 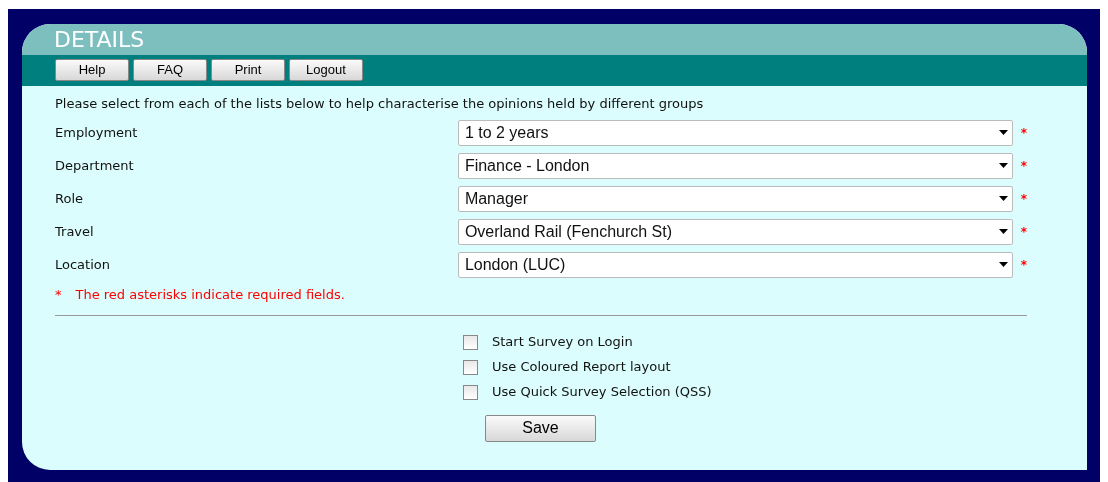 What do you see at coordinates (735, 165) in the screenshot?
I see `dropdown: Finance - London` at bounding box center [735, 165].